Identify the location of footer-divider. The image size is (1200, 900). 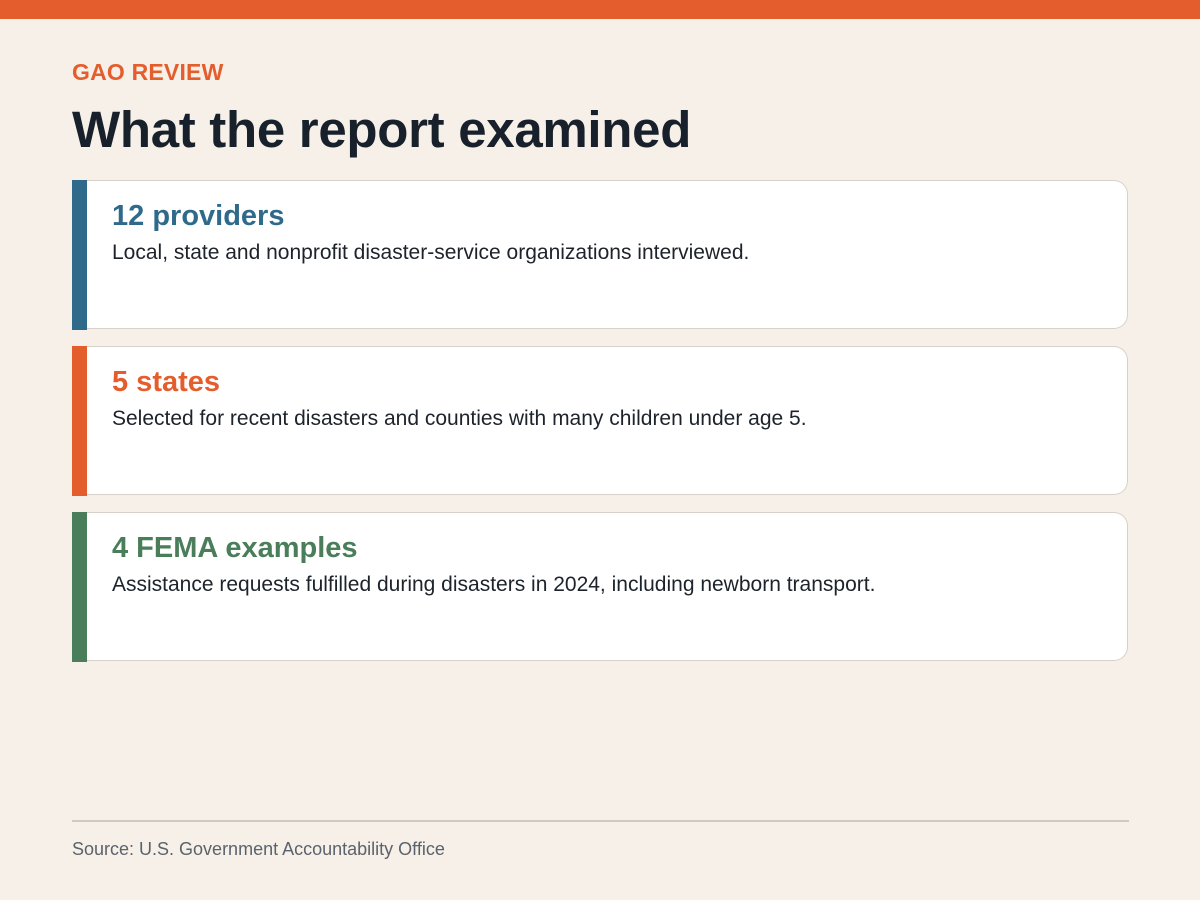
(600, 821).